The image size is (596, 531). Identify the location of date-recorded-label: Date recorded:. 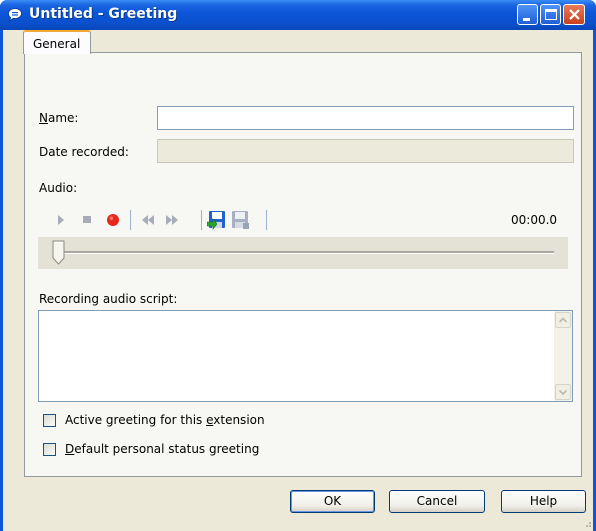
(84, 152).